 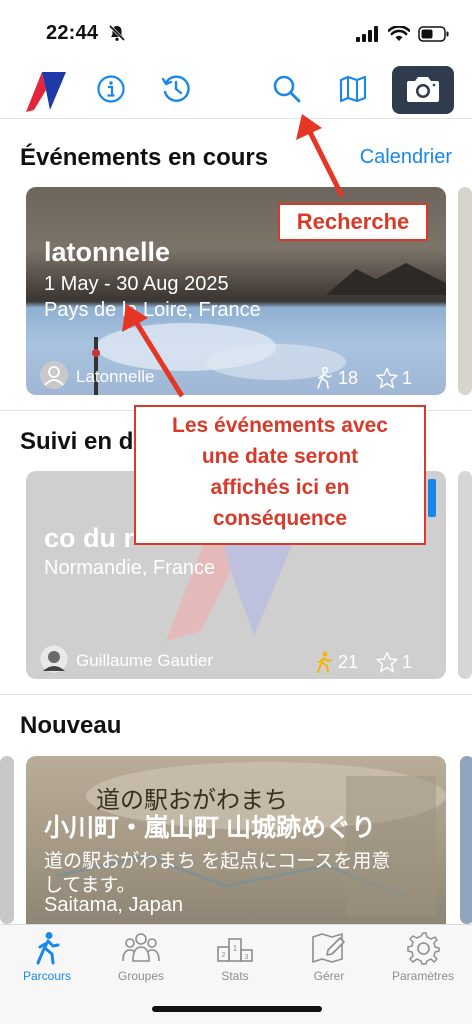 I want to click on info-icon, so click(x=111, y=89).